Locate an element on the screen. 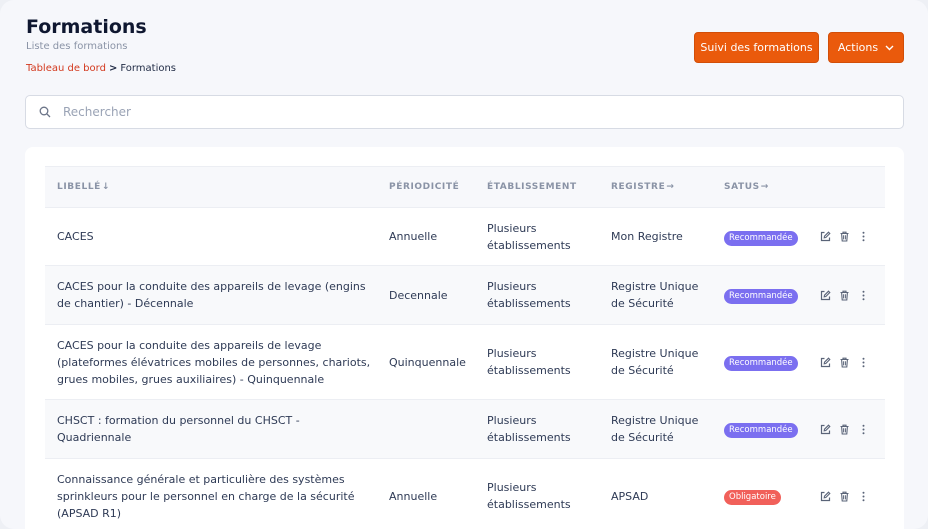  cell-registre: APSAD is located at coordinates (655, 493).